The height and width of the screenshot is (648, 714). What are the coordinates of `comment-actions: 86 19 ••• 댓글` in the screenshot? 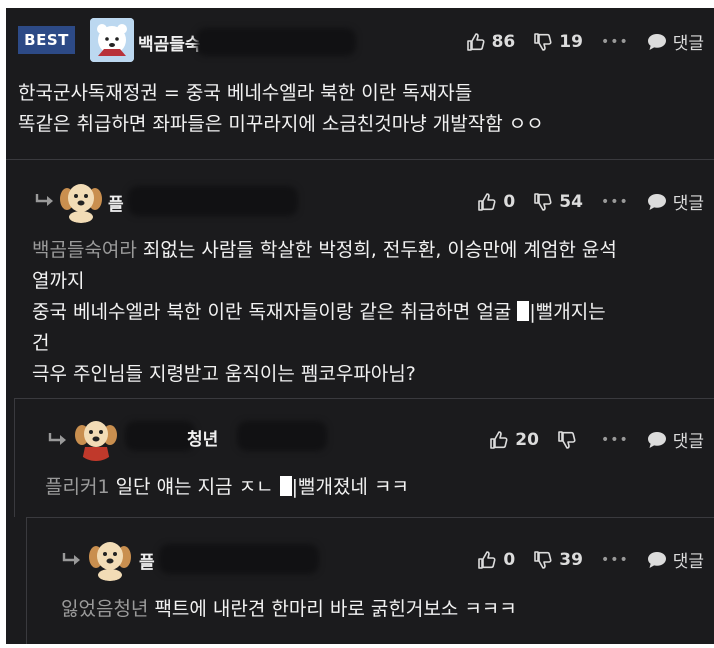 It's located at (576, 41).